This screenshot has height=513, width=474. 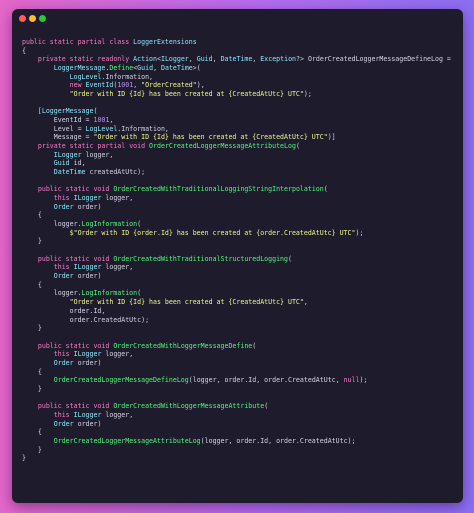 What do you see at coordinates (239, 293) in the screenshot?
I see `code-line: logger.LogInformation(` at bounding box center [239, 293].